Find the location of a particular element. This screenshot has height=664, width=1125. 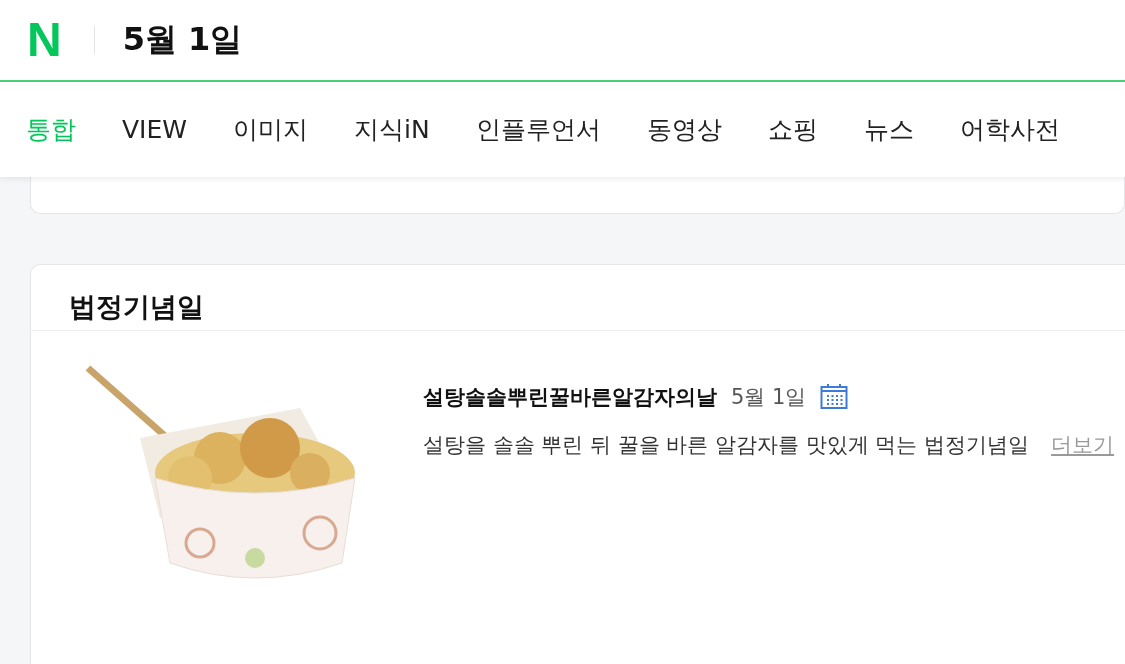

tab: 지식iN is located at coordinates (392, 129).